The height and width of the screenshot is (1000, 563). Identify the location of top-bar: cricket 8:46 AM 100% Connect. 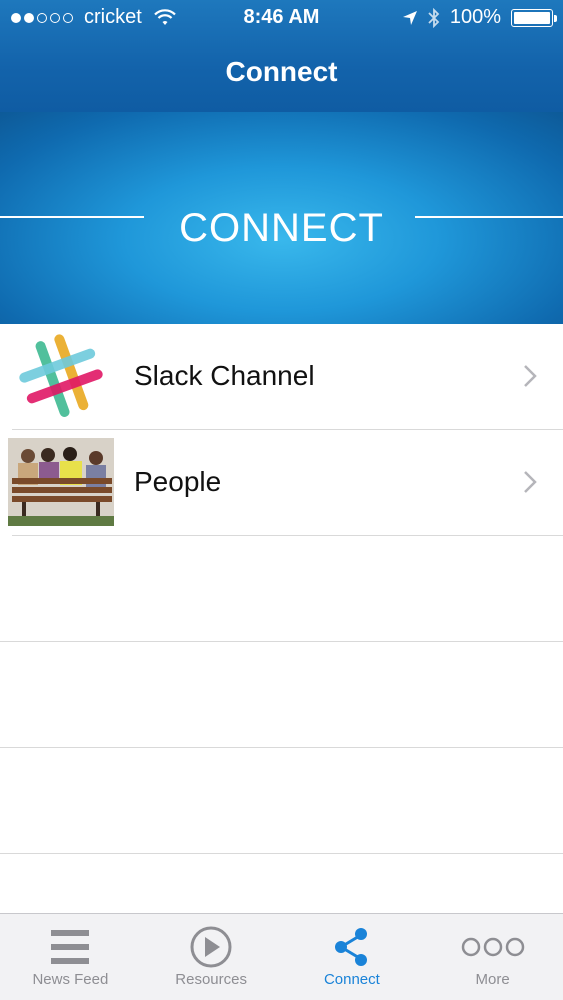
(281, 56).